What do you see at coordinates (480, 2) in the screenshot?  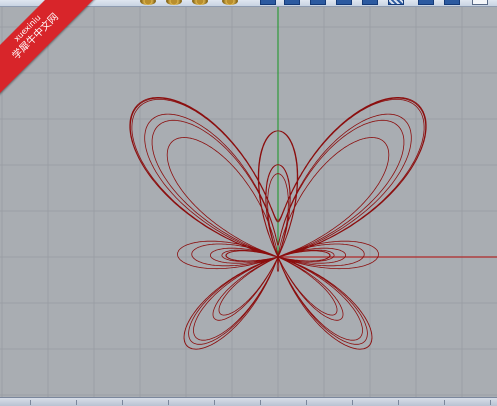 I see `white-panel-icon` at bounding box center [480, 2].